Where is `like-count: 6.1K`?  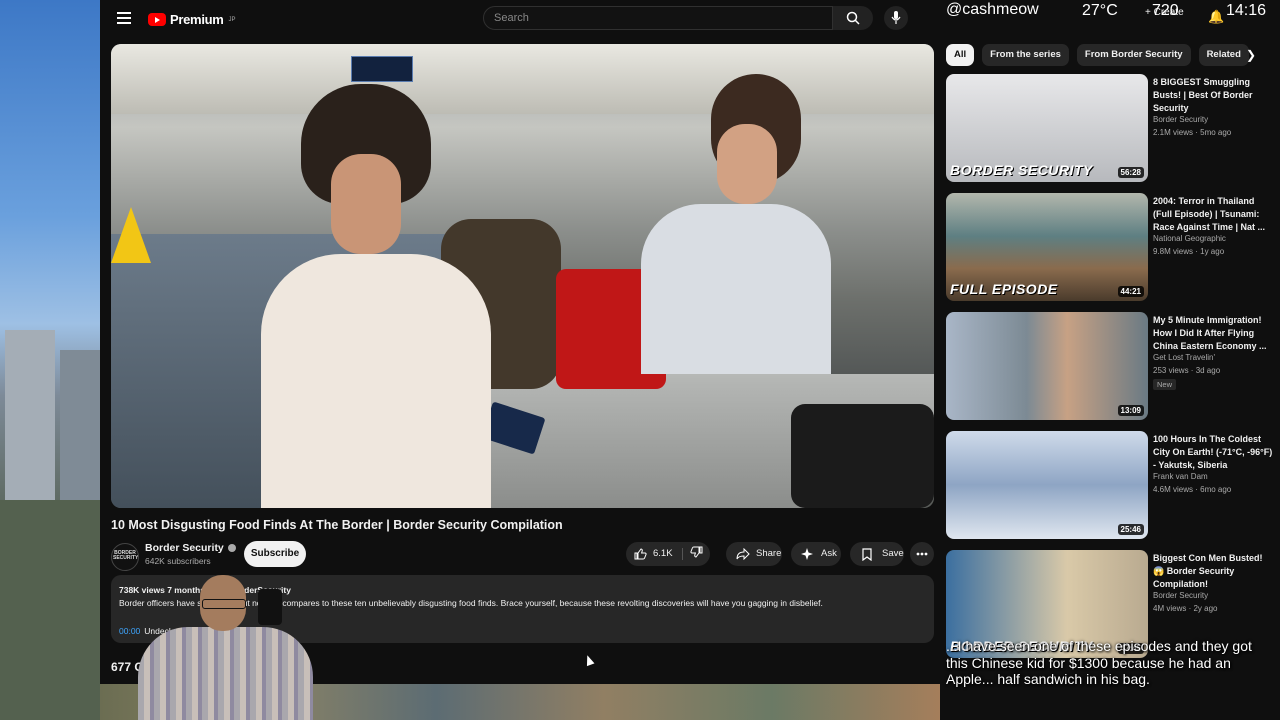 like-count: 6.1K is located at coordinates (663, 553).